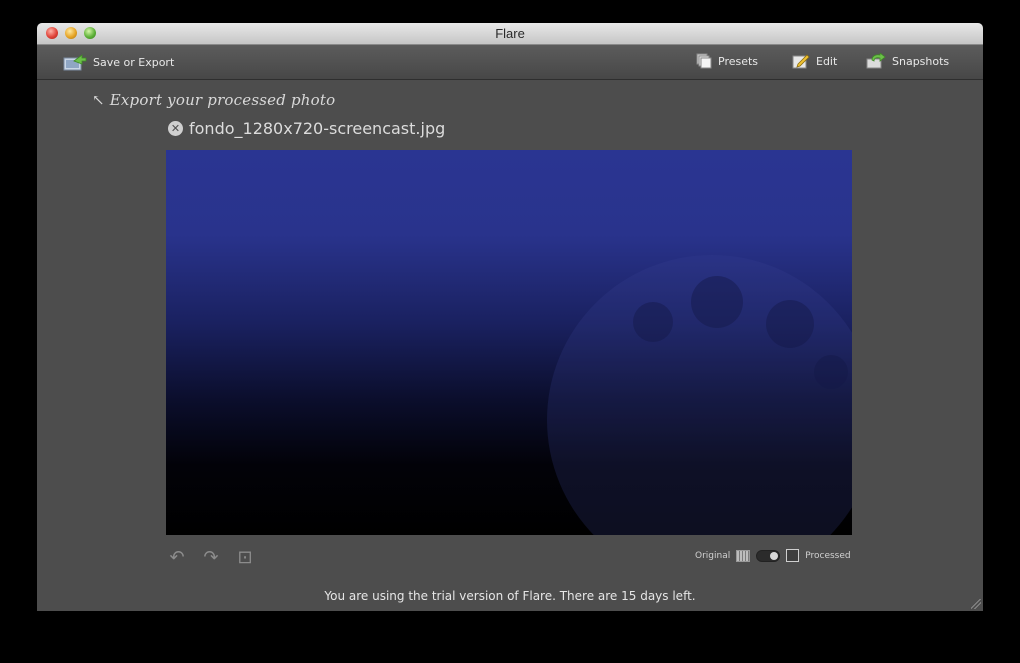 The width and height of the screenshot is (1020, 663). Describe the element at coordinates (743, 555) in the screenshot. I see `film-icon` at that location.